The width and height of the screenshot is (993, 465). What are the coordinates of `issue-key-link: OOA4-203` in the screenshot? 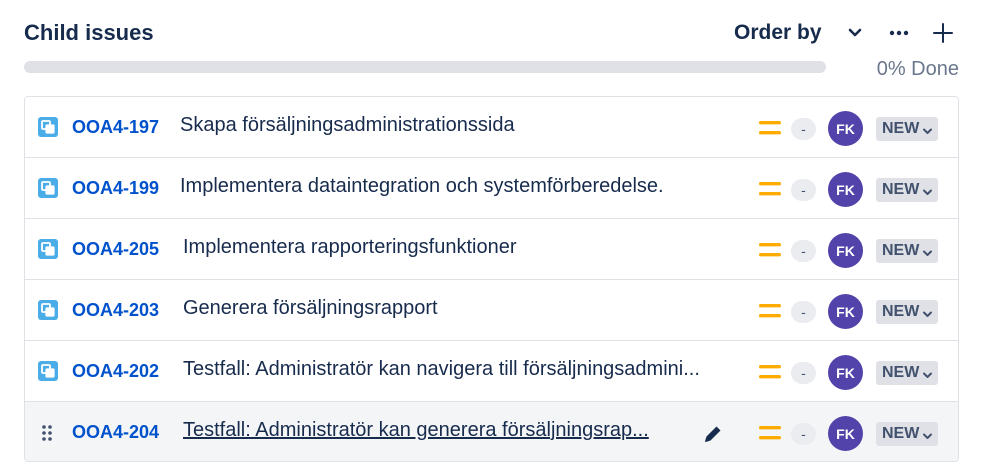 It's located at (115, 310).